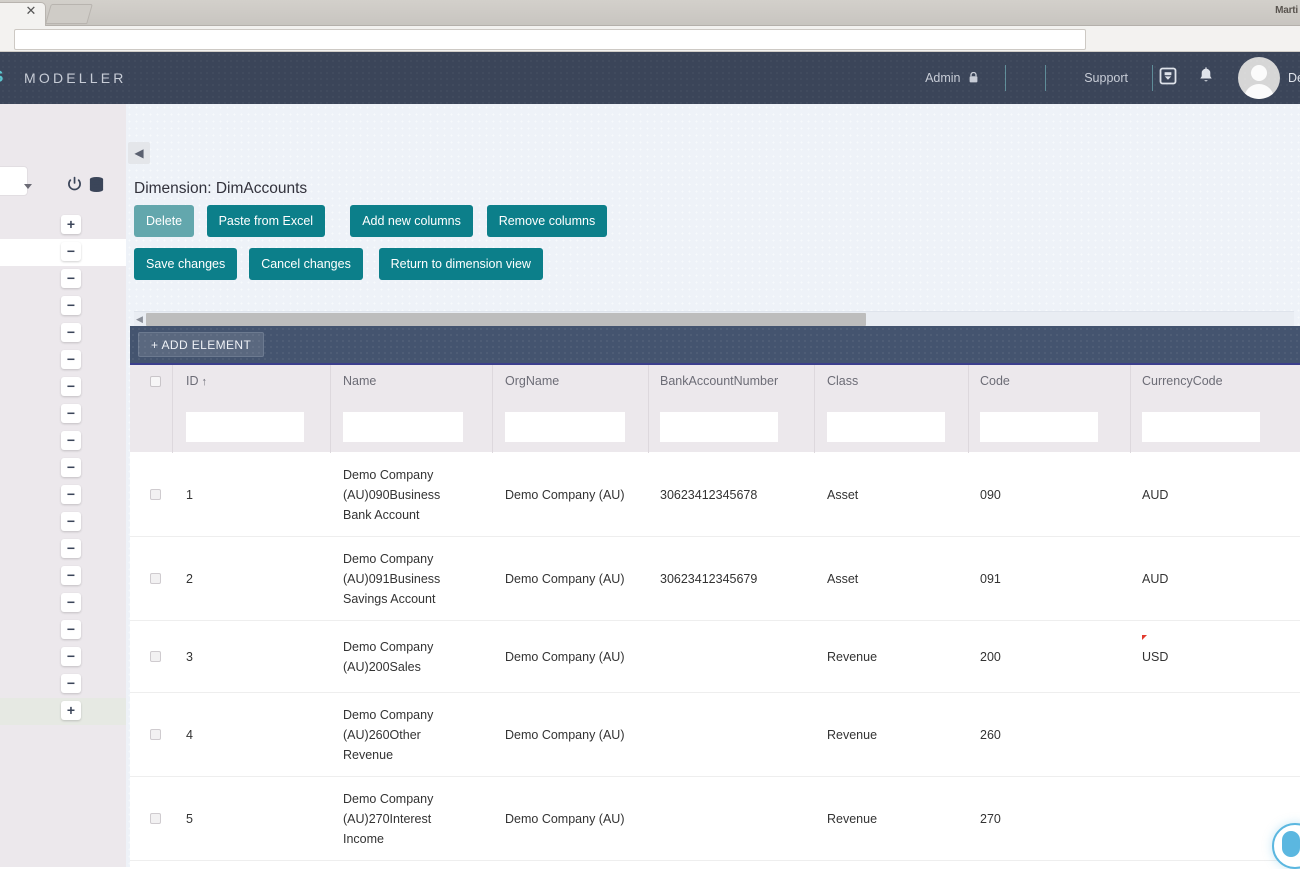  I want to click on cell-bankaccountnumber: 30623412345679, so click(723, 579).